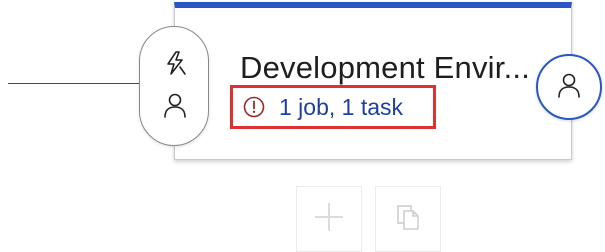 The image size is (605, 252). Describe the element at coordinates (254, 107) in the screenshot. I see `warning-circle-icon` at that location.